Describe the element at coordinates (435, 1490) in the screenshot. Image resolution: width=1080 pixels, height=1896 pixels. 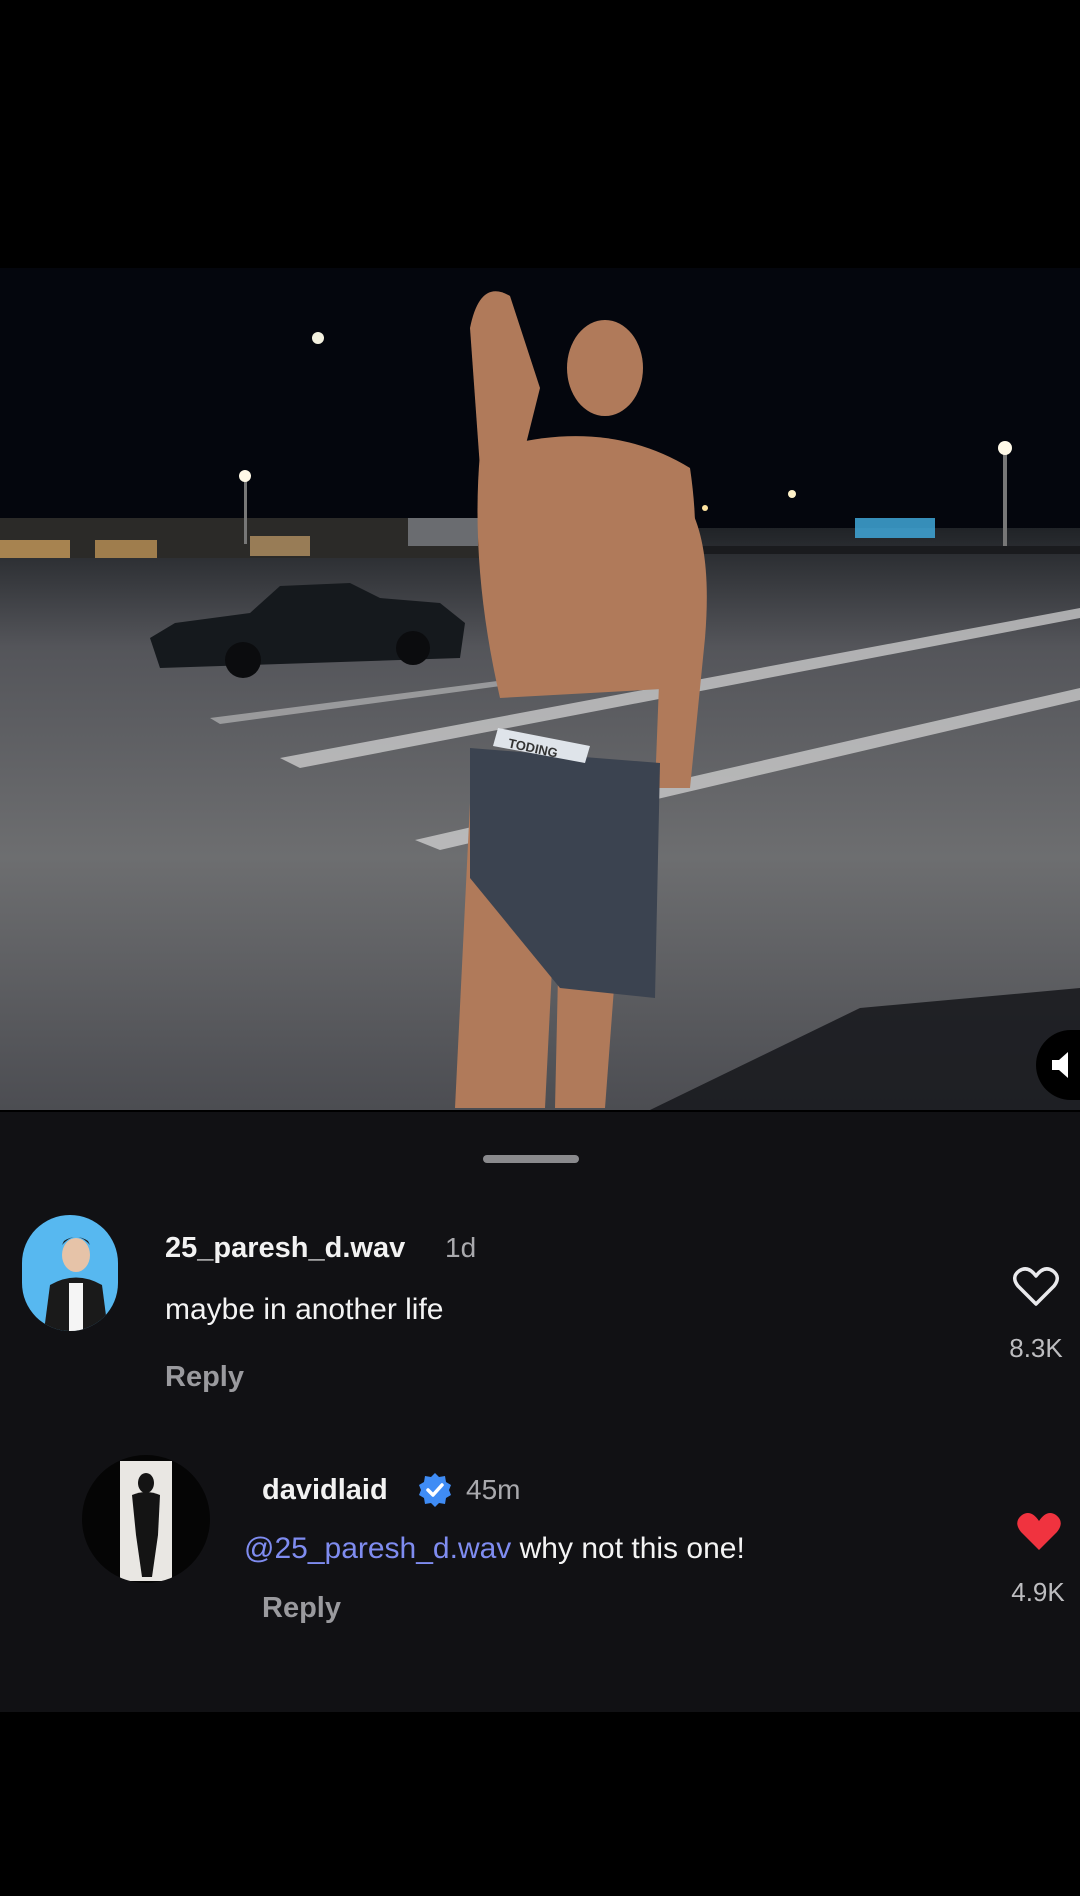
I see `verified-badge-icon` at that location.